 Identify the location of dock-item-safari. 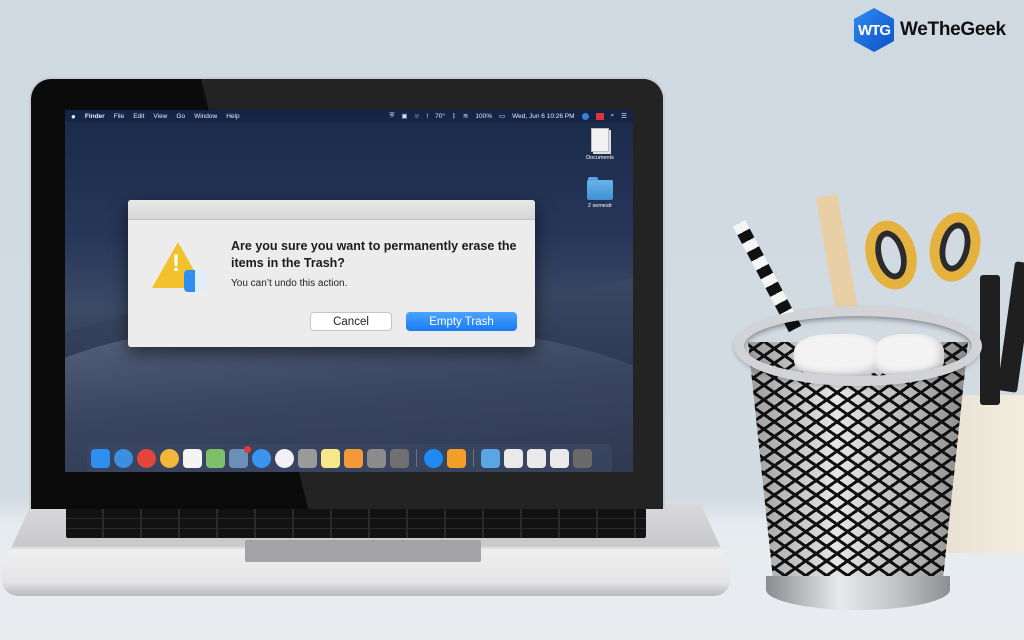
(123, 458).